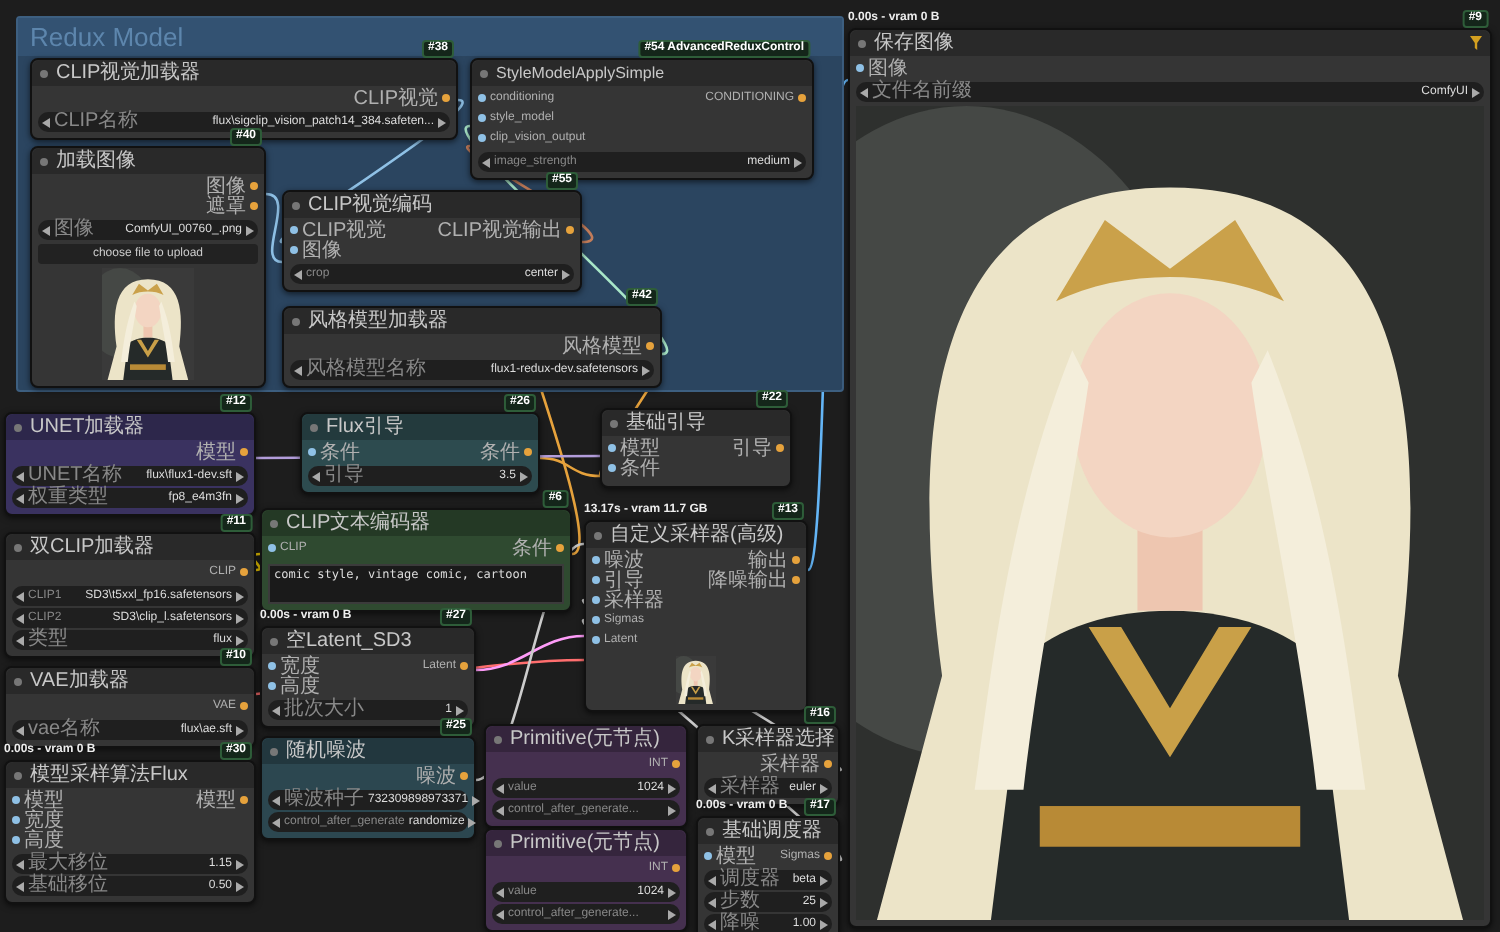 Image resolution: width=1500 pixels, height=932 pixels. What do you see at coordinates (779, 739) in the screenshot?
I see `node-title: K采样器选择` at bounding box center [779, 739].